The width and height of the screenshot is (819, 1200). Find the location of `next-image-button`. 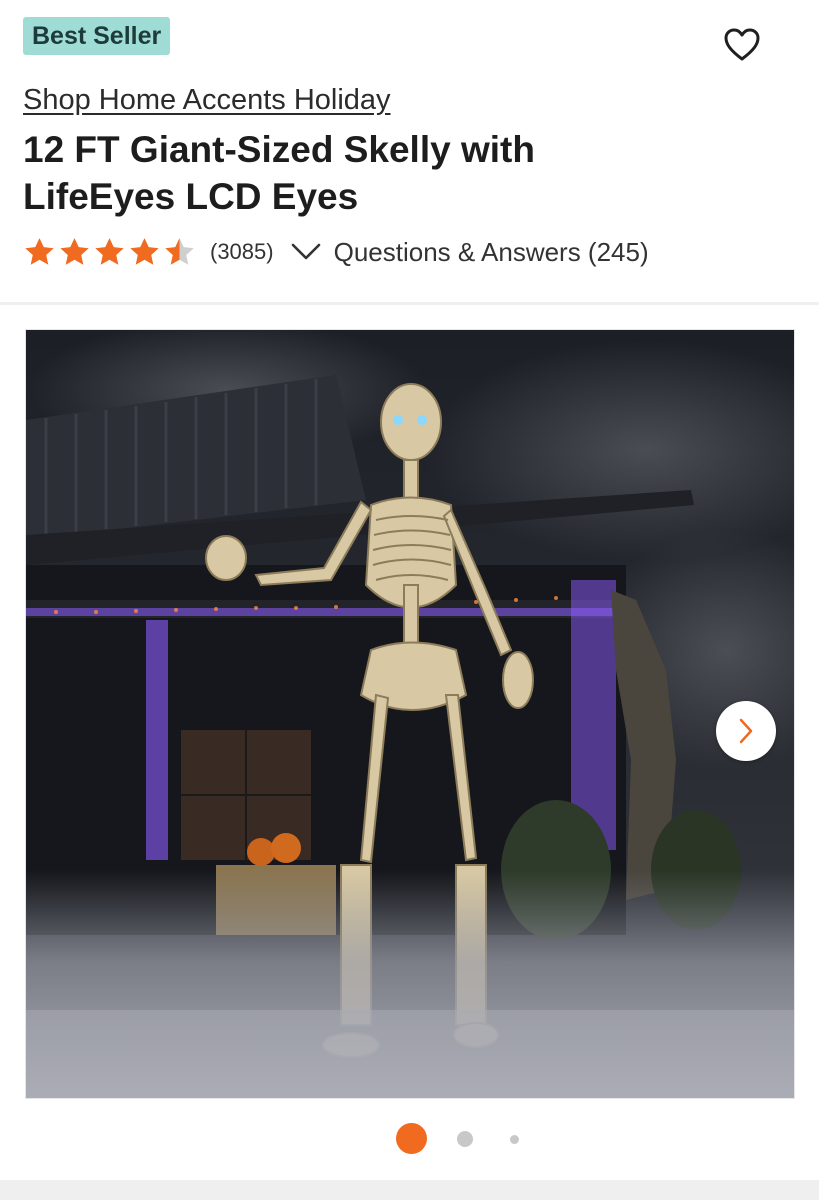

next-image-button is located at coordinates (746, 731).